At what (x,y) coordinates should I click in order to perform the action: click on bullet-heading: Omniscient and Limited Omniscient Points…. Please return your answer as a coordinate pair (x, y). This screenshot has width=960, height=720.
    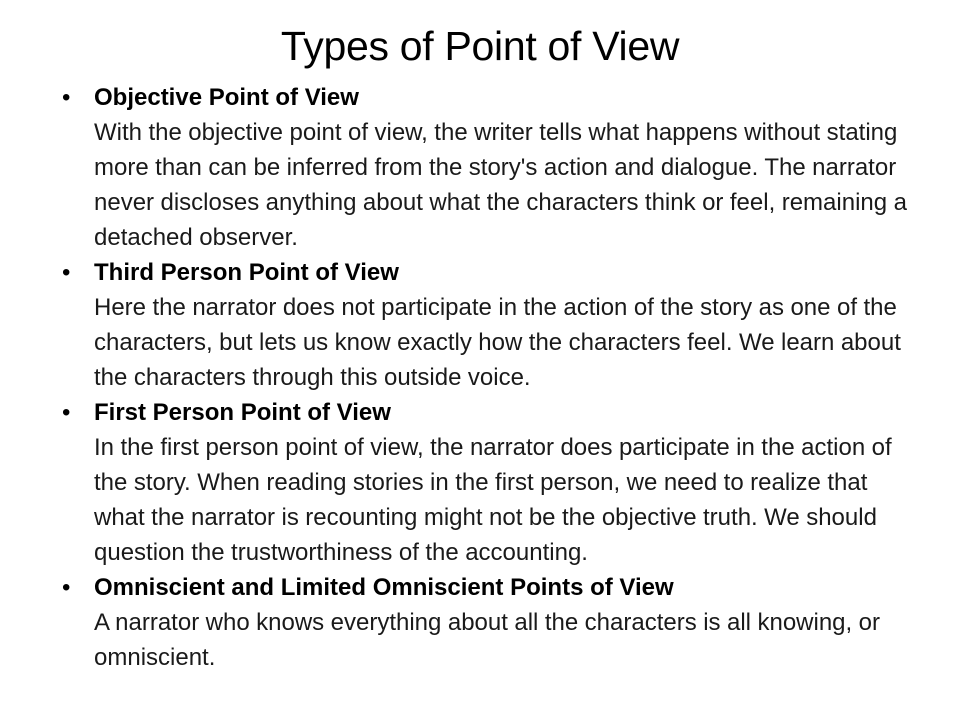
    Looking at the image, I should click on (384, 587).